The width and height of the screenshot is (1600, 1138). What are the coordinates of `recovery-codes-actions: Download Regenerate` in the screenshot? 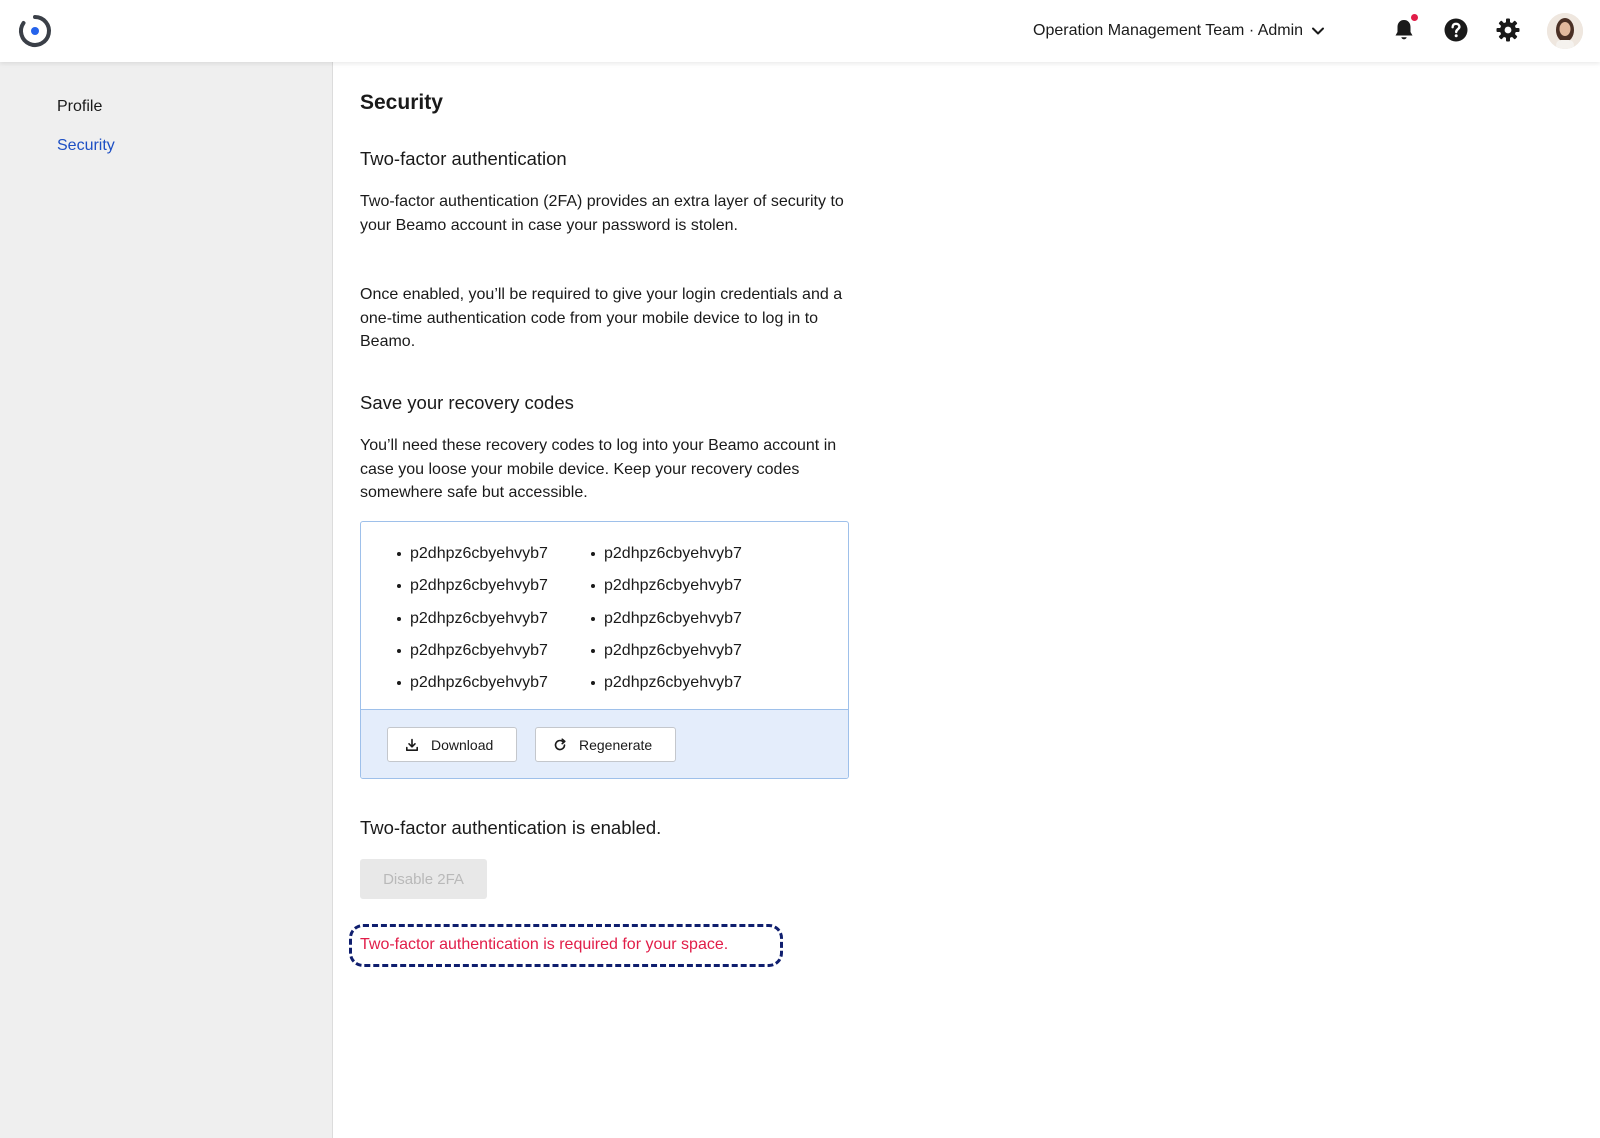 It's located at (604, 743).